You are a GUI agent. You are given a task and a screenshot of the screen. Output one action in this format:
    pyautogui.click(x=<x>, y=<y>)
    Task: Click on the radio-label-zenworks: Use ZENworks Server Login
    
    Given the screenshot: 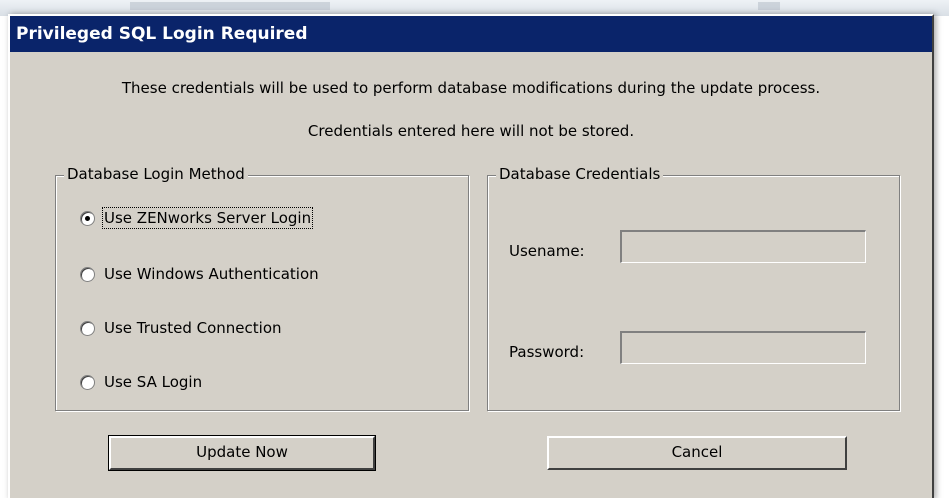 What is the action you would take?
    pyautogui.click(x=207, y=218)
    